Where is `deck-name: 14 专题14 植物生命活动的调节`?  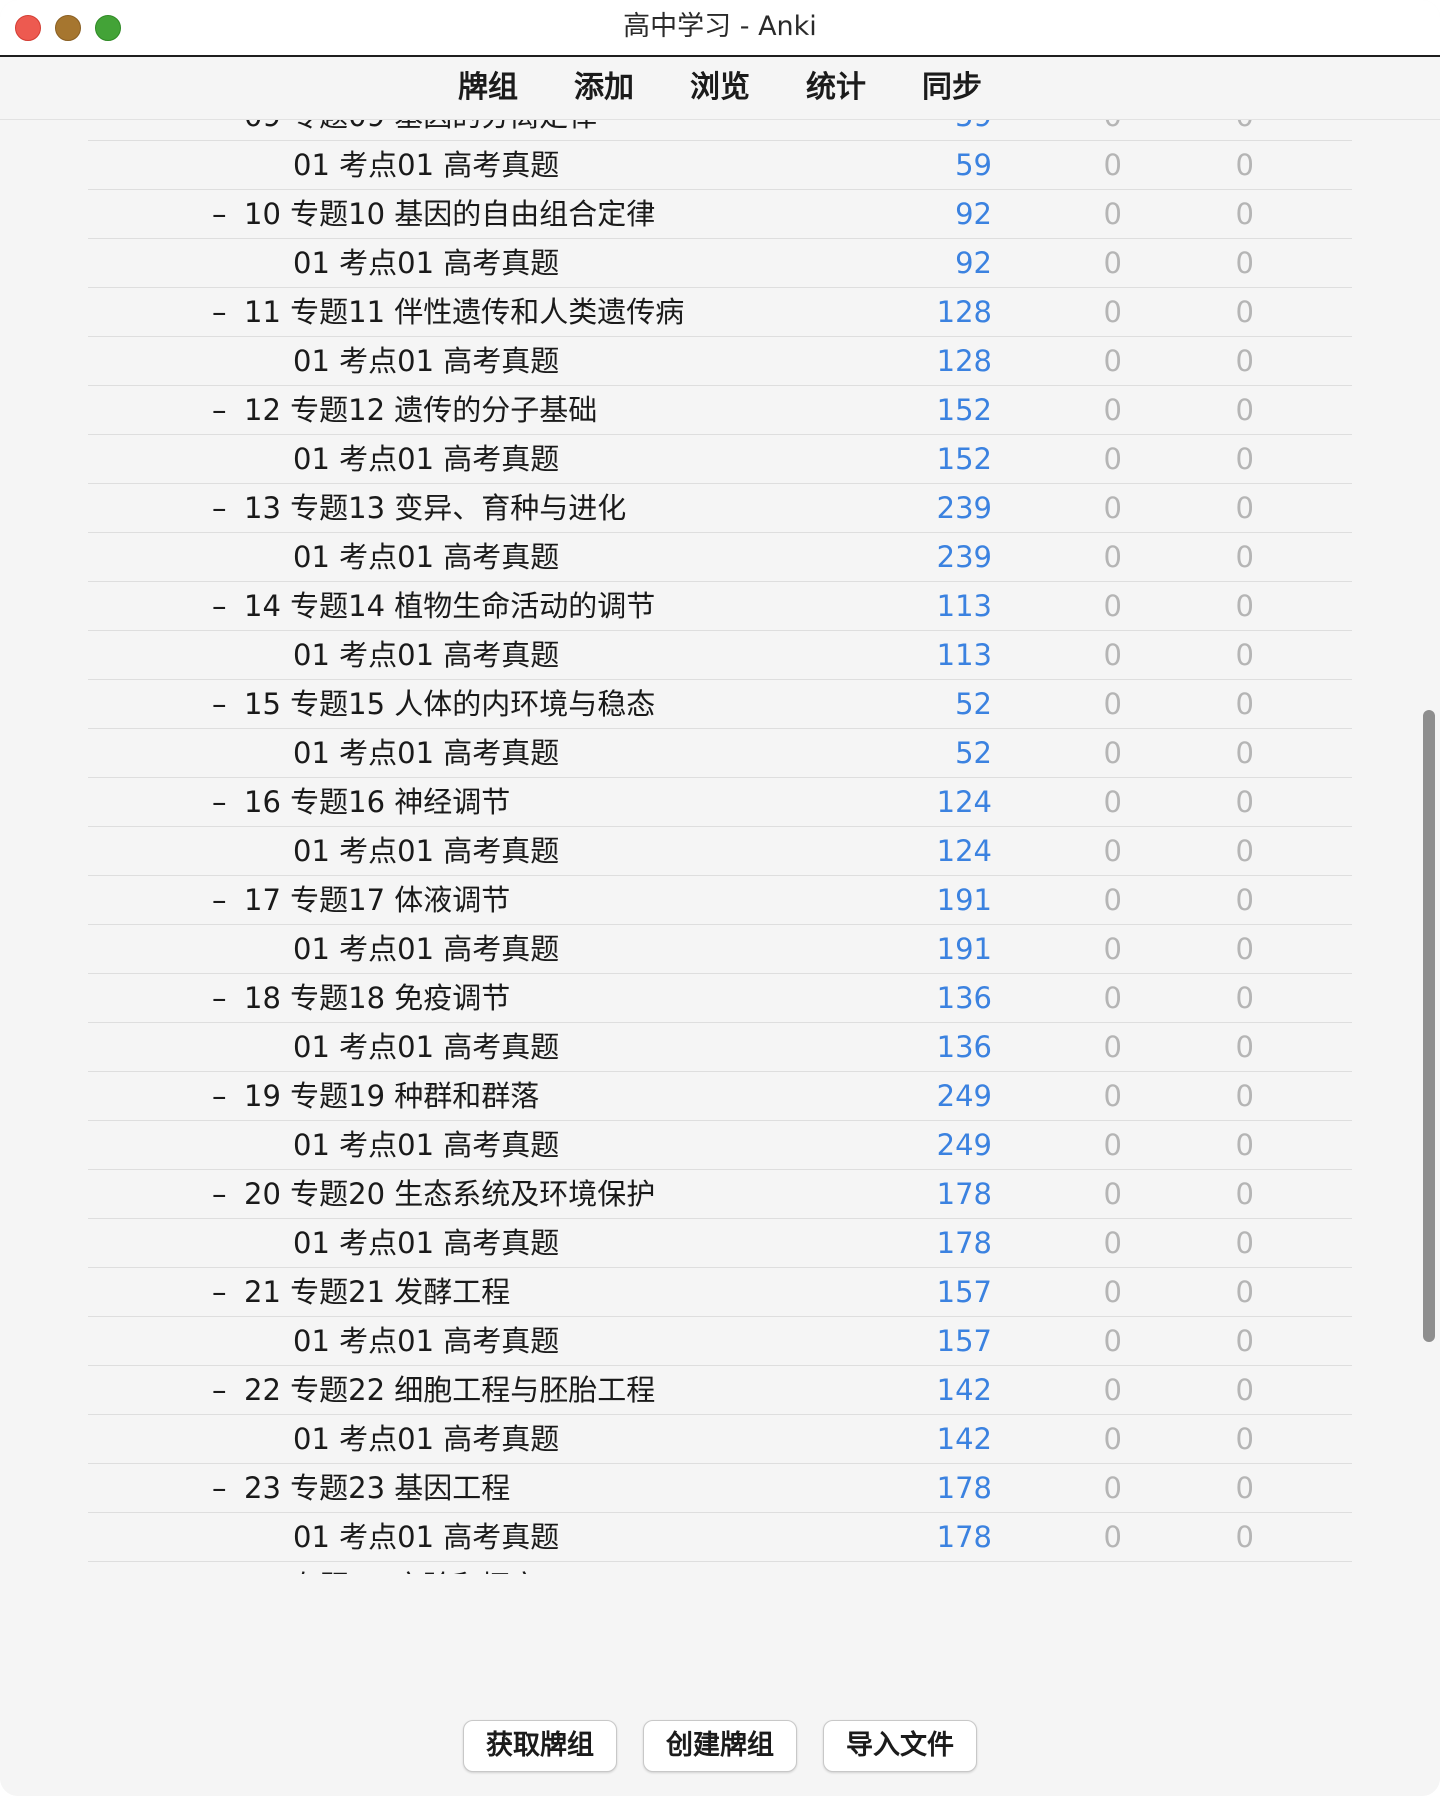 deck-name: 14 专题14 植物生命活动的调节 is located at coordinates (449, 606).